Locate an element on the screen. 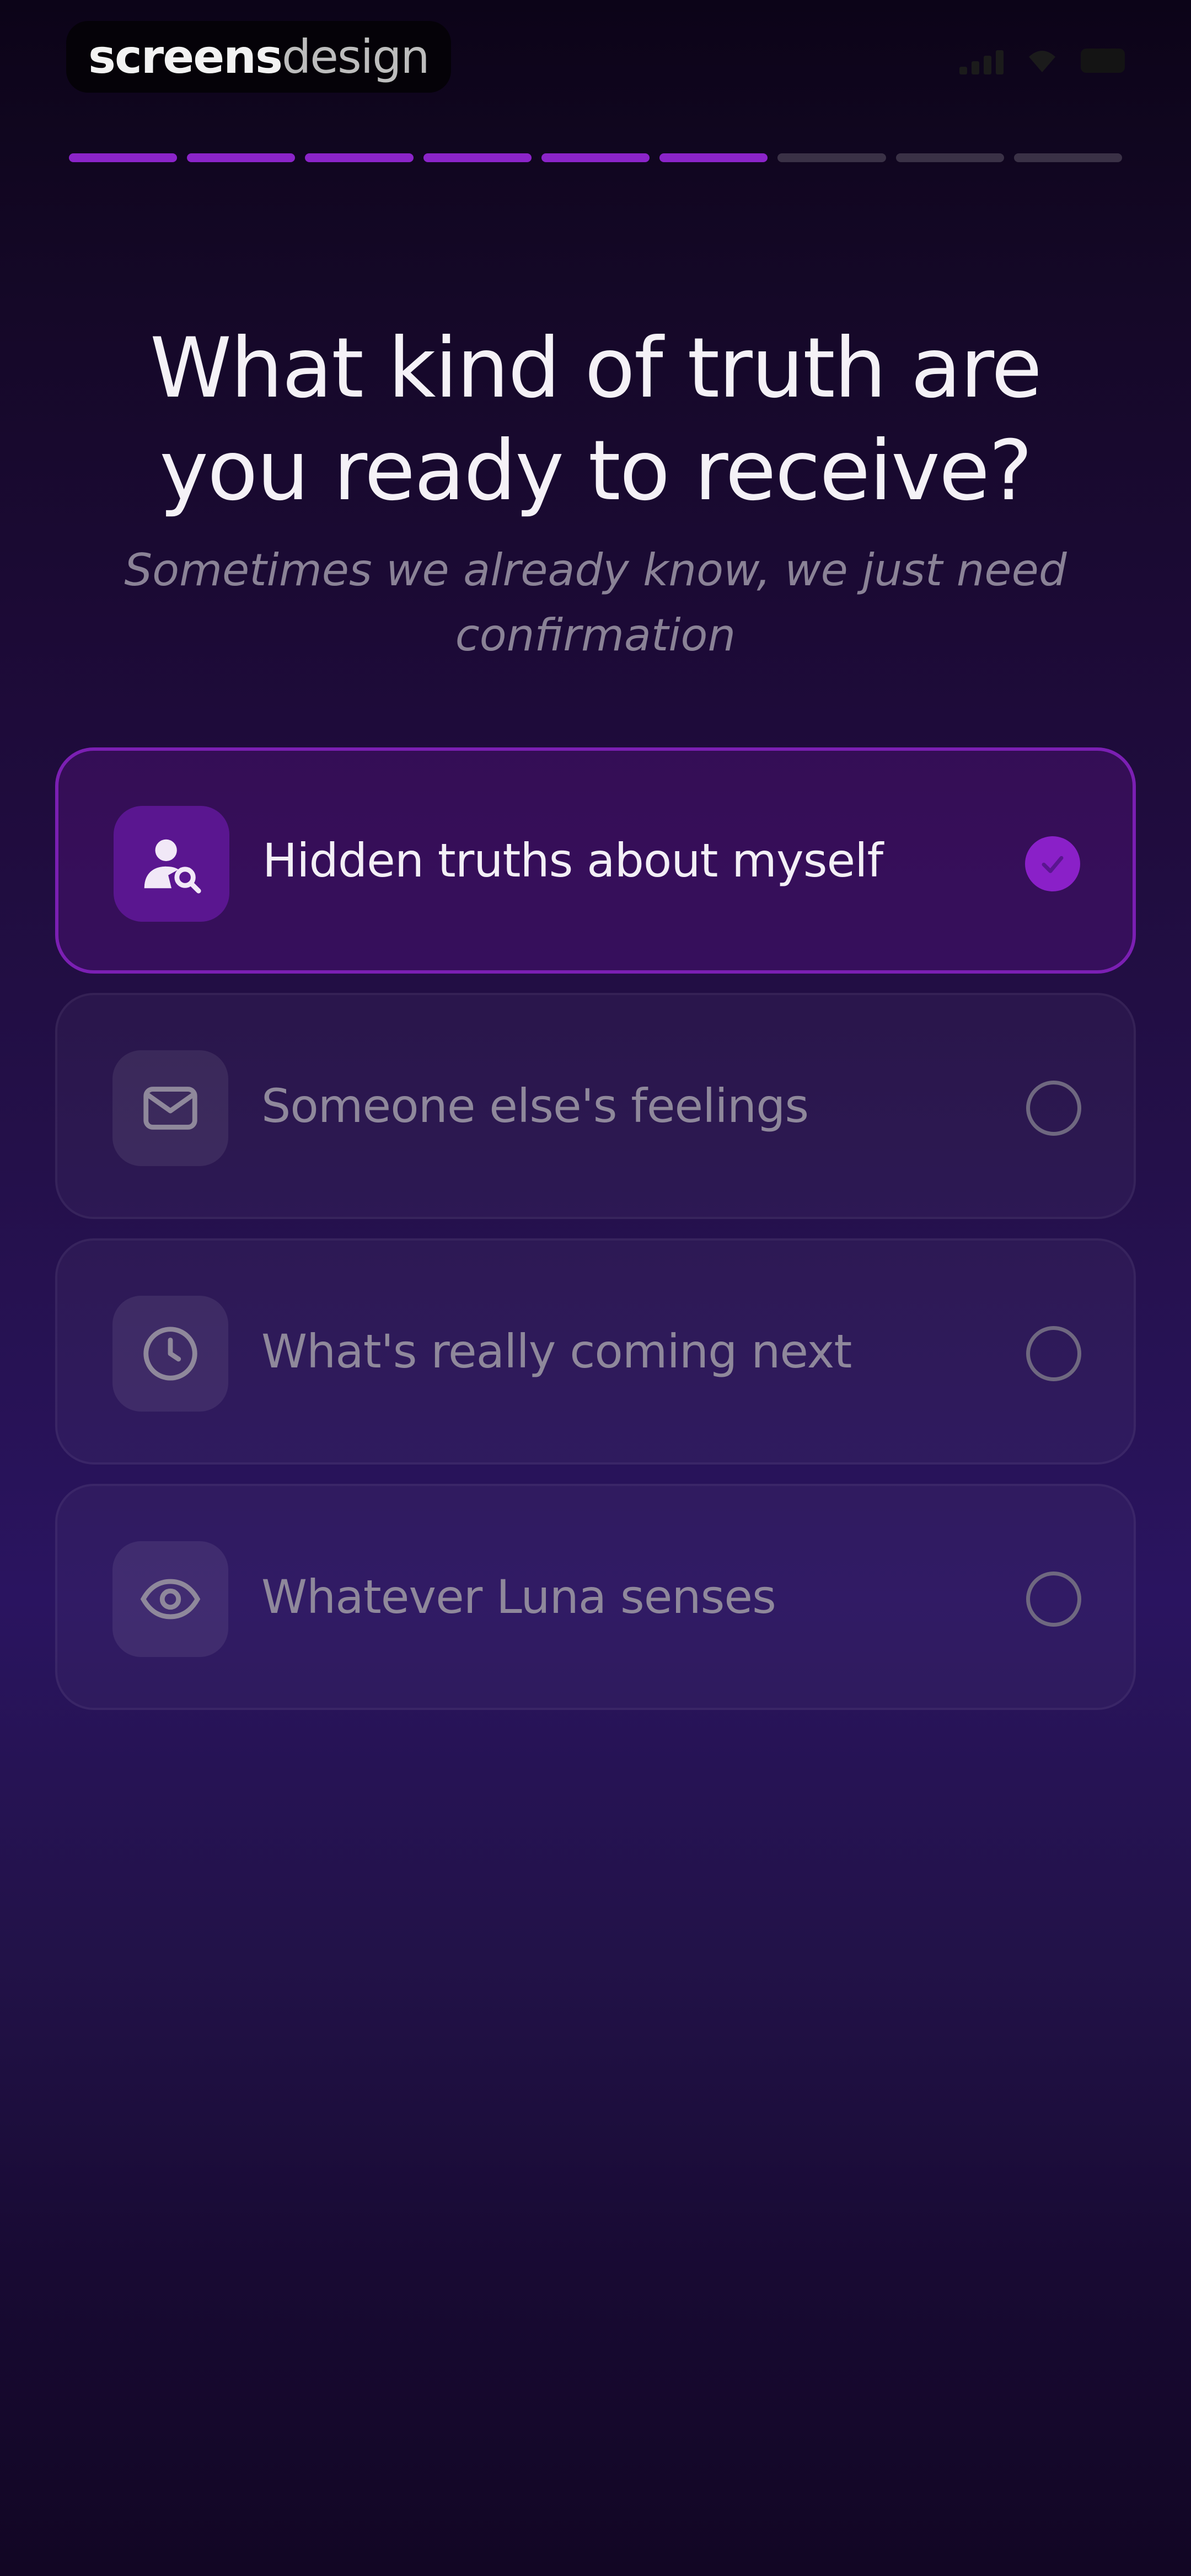  brand-logo-primary: screens is located at coordinates (185, 57).